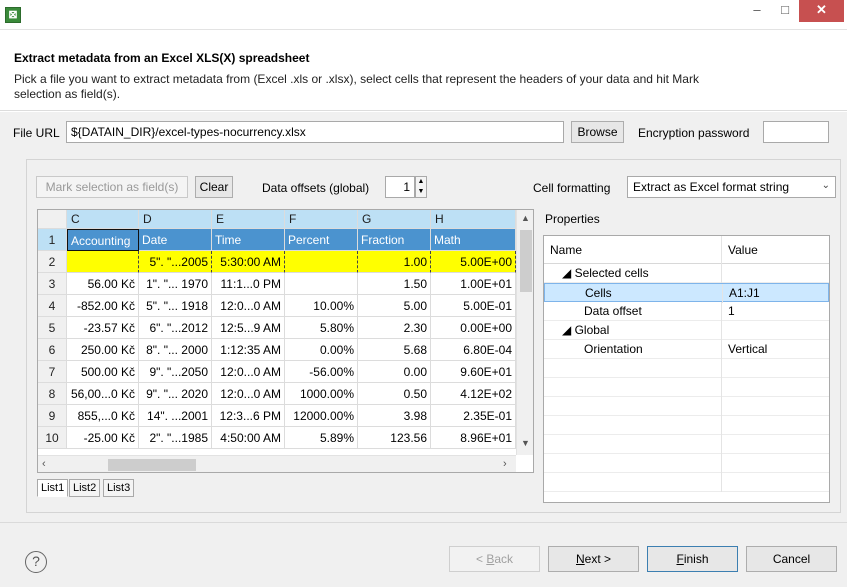 This screenshot has width=847, height=587. Describe the element at coordinates (394, 219) in the screenshot. I see `column-header: G` at that location.